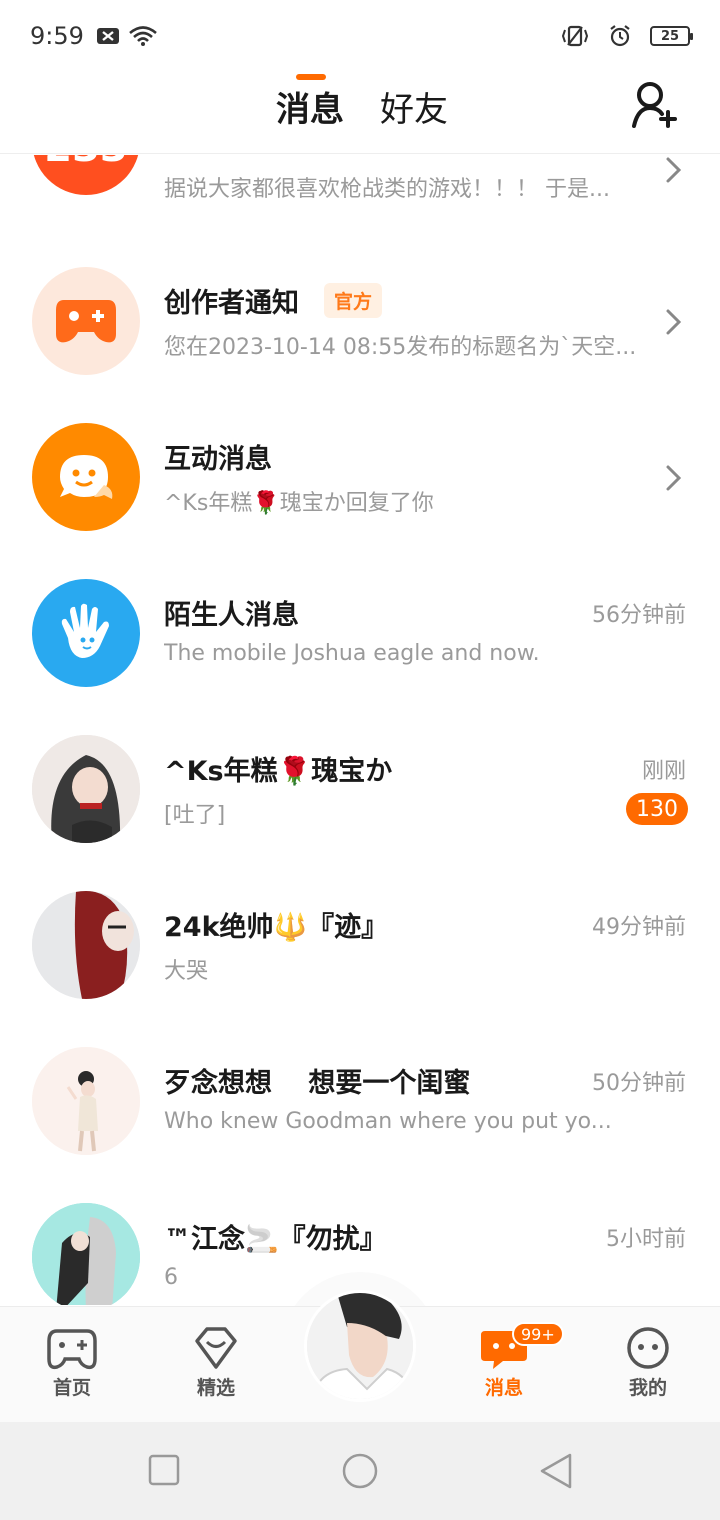 This screenshot has height=1520, width=720. I want to click on hand-icon, so click(85, 630).